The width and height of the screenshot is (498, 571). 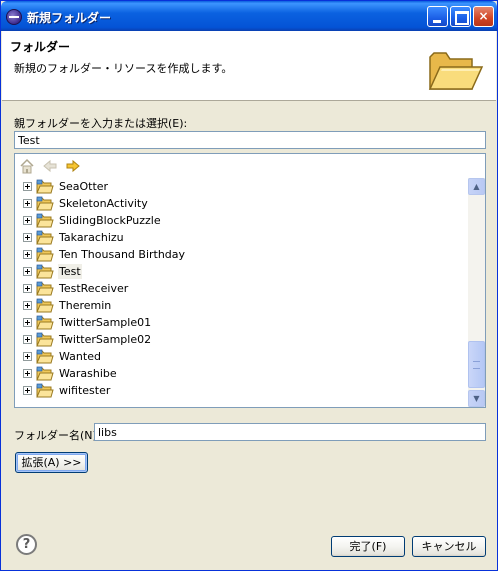 What do you see at coordinates (241, 305) in the screenshot?
I see `tree-row-theremin: Theremin` at bounding box center [241, 305].